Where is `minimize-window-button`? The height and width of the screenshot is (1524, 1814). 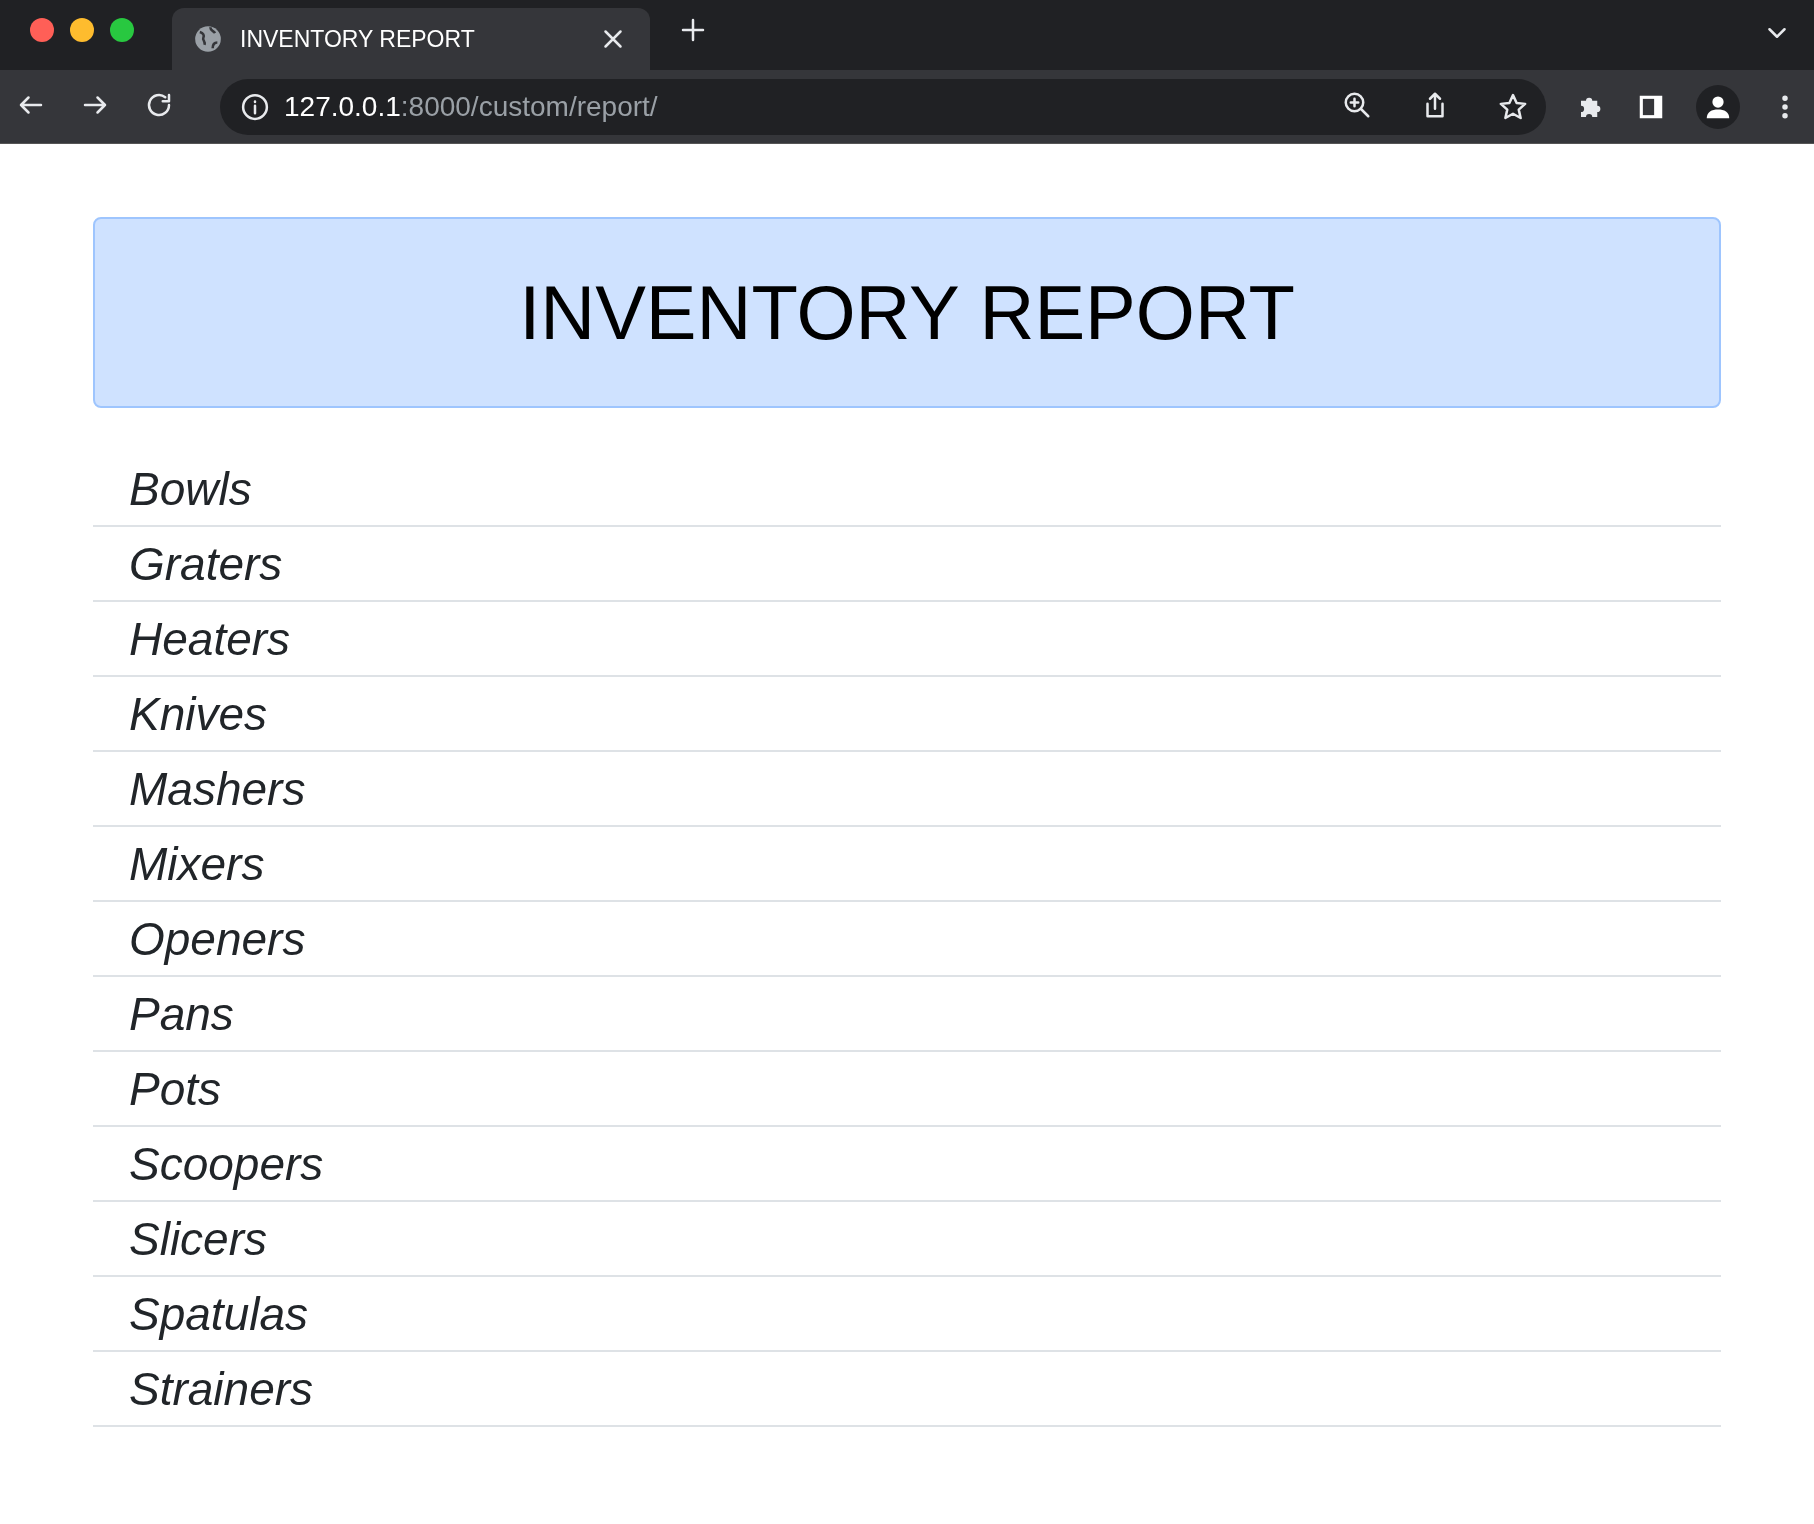 minimize-window-button is located at coordinates (82, 30).